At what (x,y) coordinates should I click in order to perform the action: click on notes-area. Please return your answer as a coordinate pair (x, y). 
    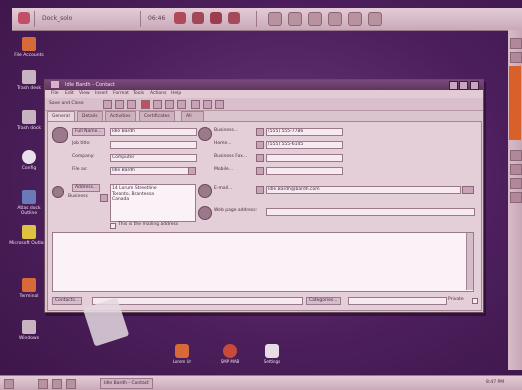
    Looking at the image, I should click on (263, 262).